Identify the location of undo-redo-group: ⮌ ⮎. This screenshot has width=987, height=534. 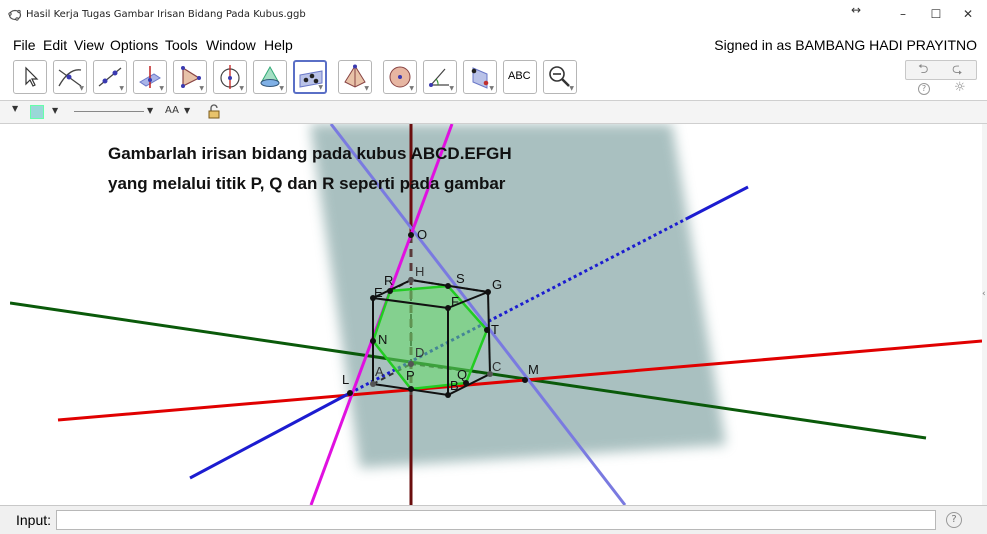
(941, 70).